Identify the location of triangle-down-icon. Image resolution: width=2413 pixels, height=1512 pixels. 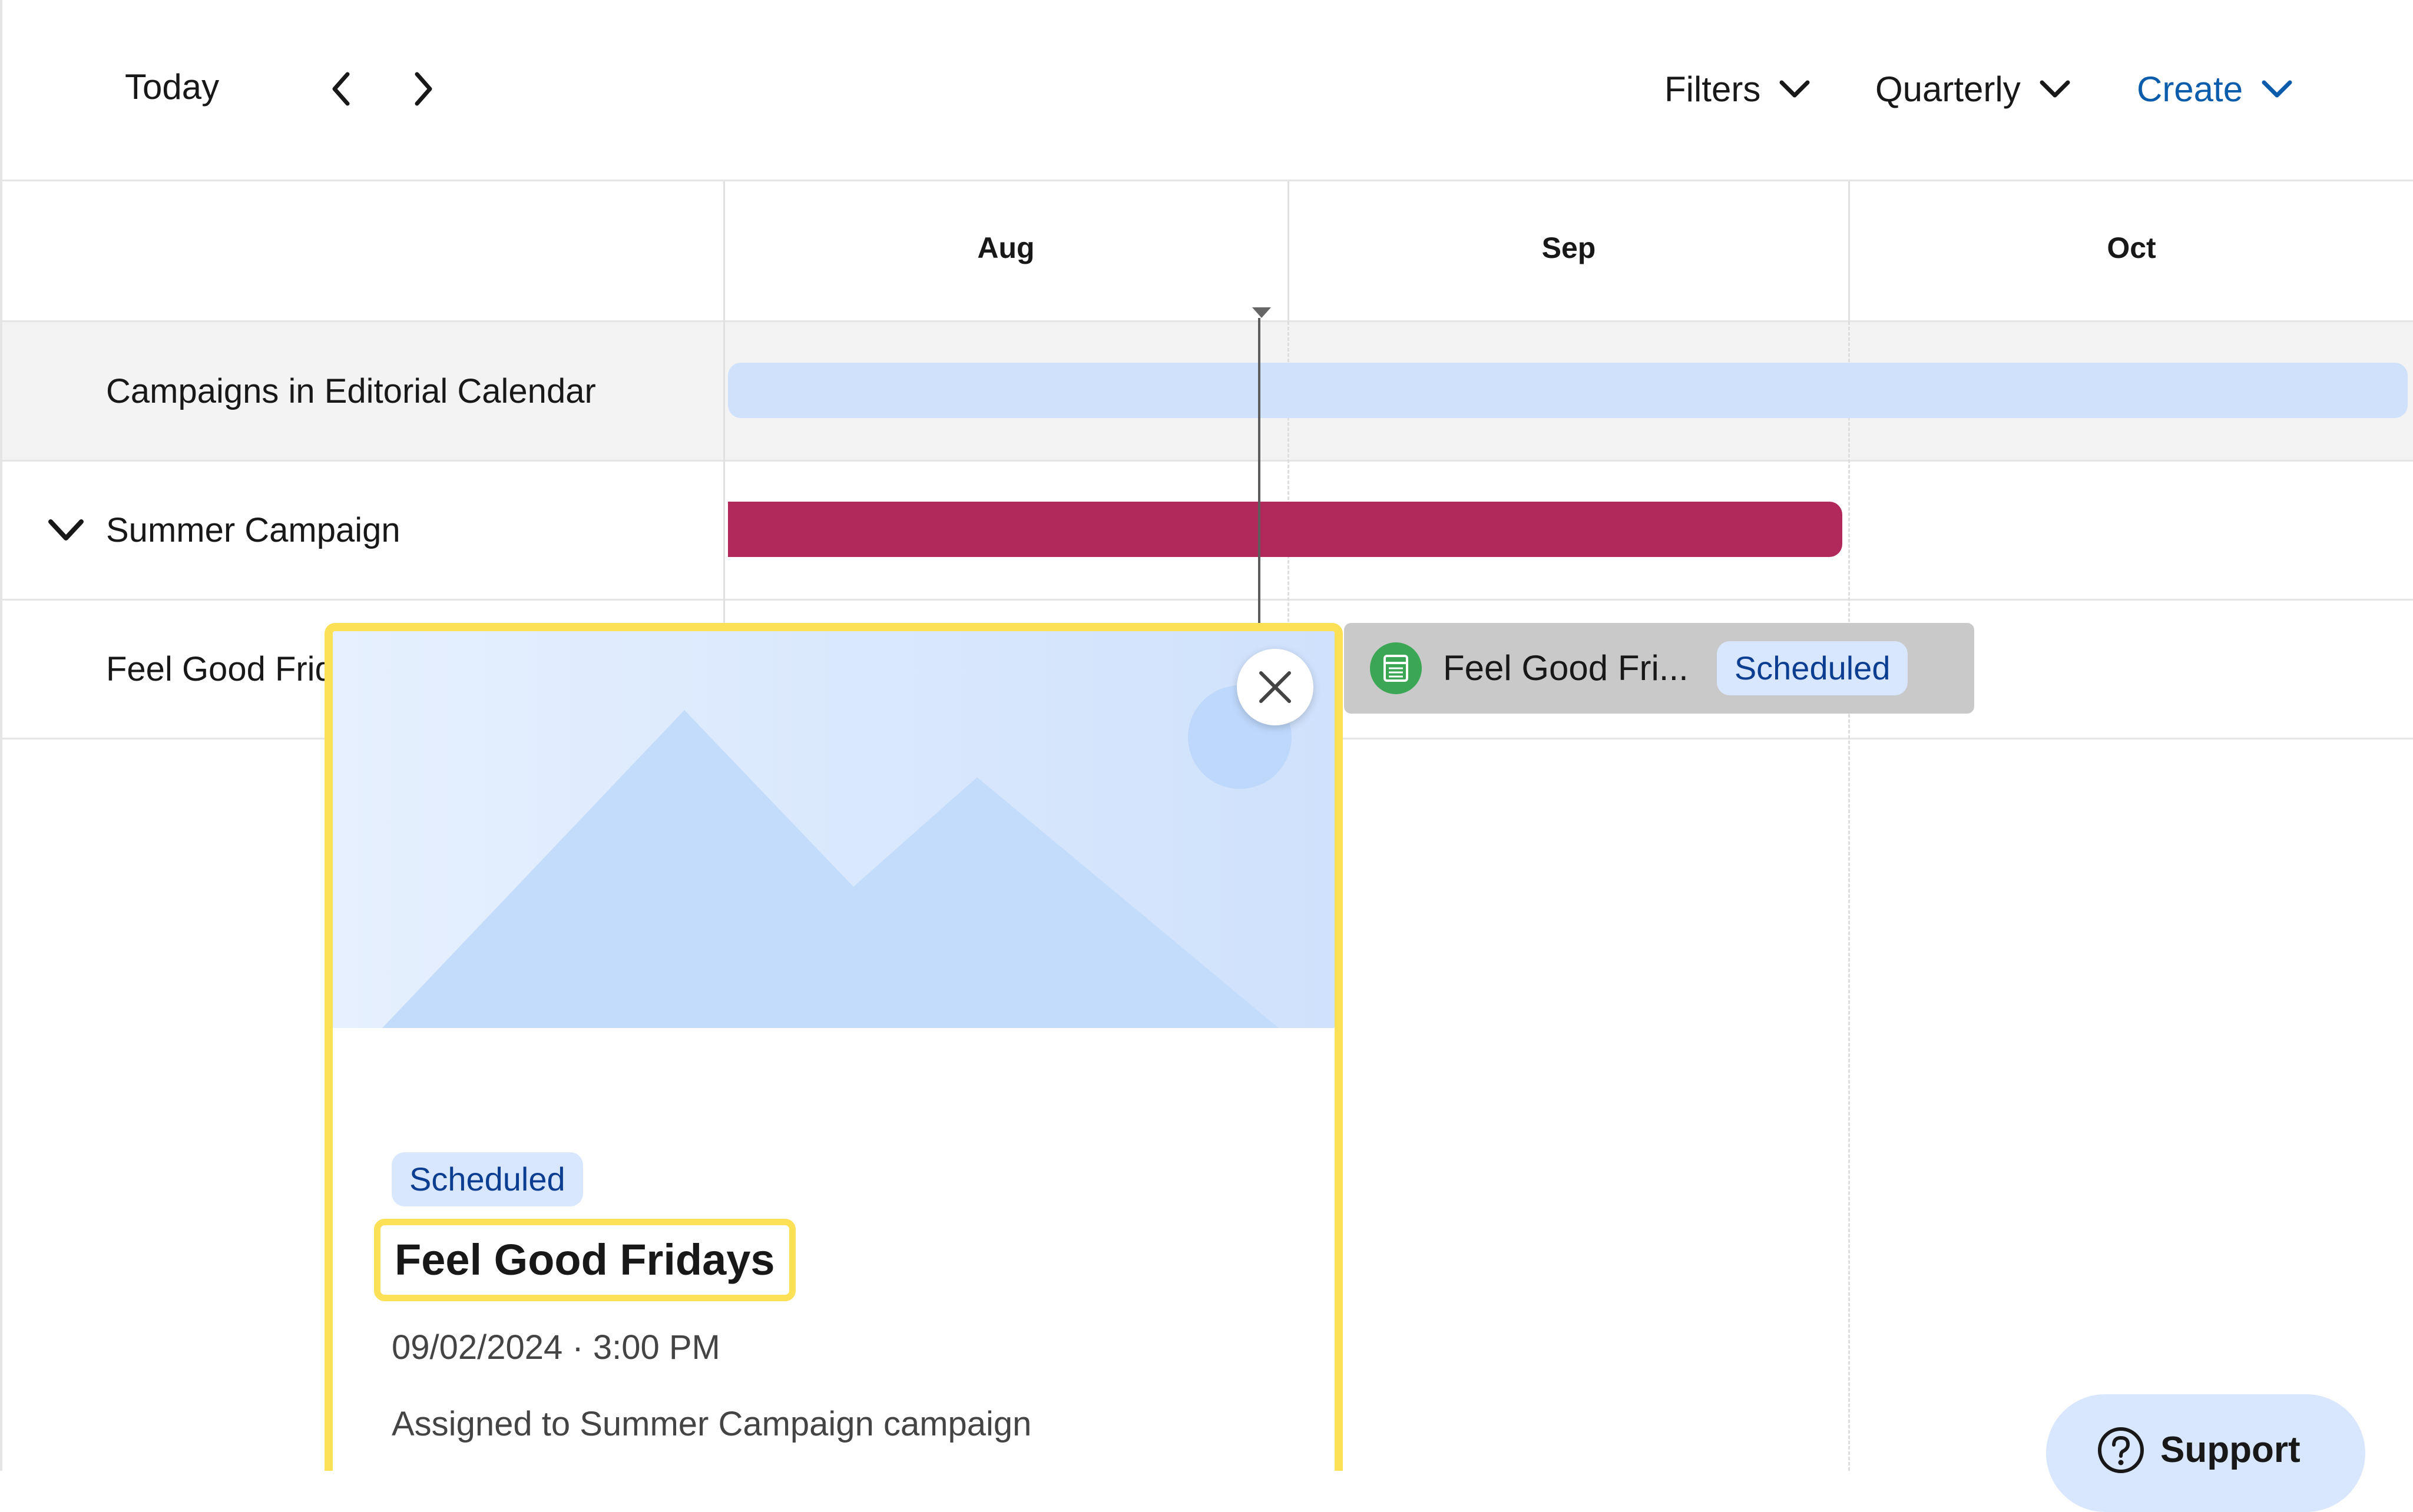
(1261, 312).